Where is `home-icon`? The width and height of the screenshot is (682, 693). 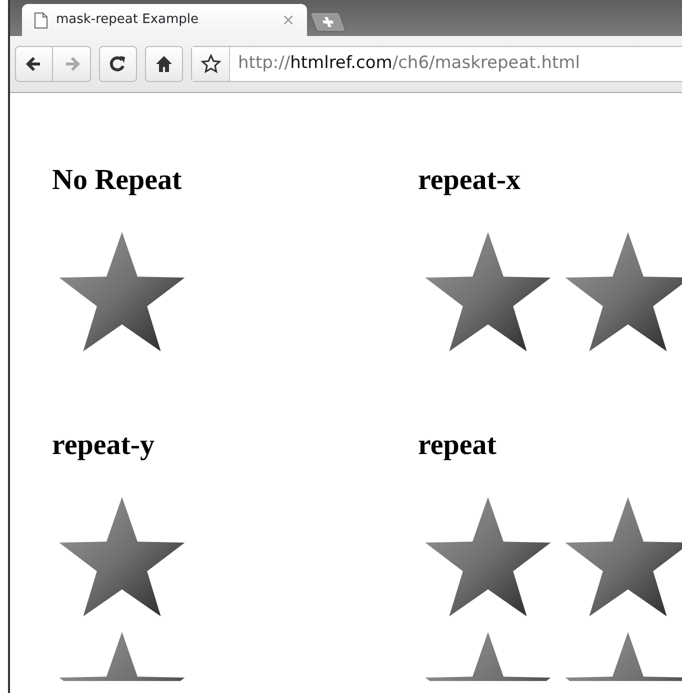
home-icon is located at coordinates (164, 64).